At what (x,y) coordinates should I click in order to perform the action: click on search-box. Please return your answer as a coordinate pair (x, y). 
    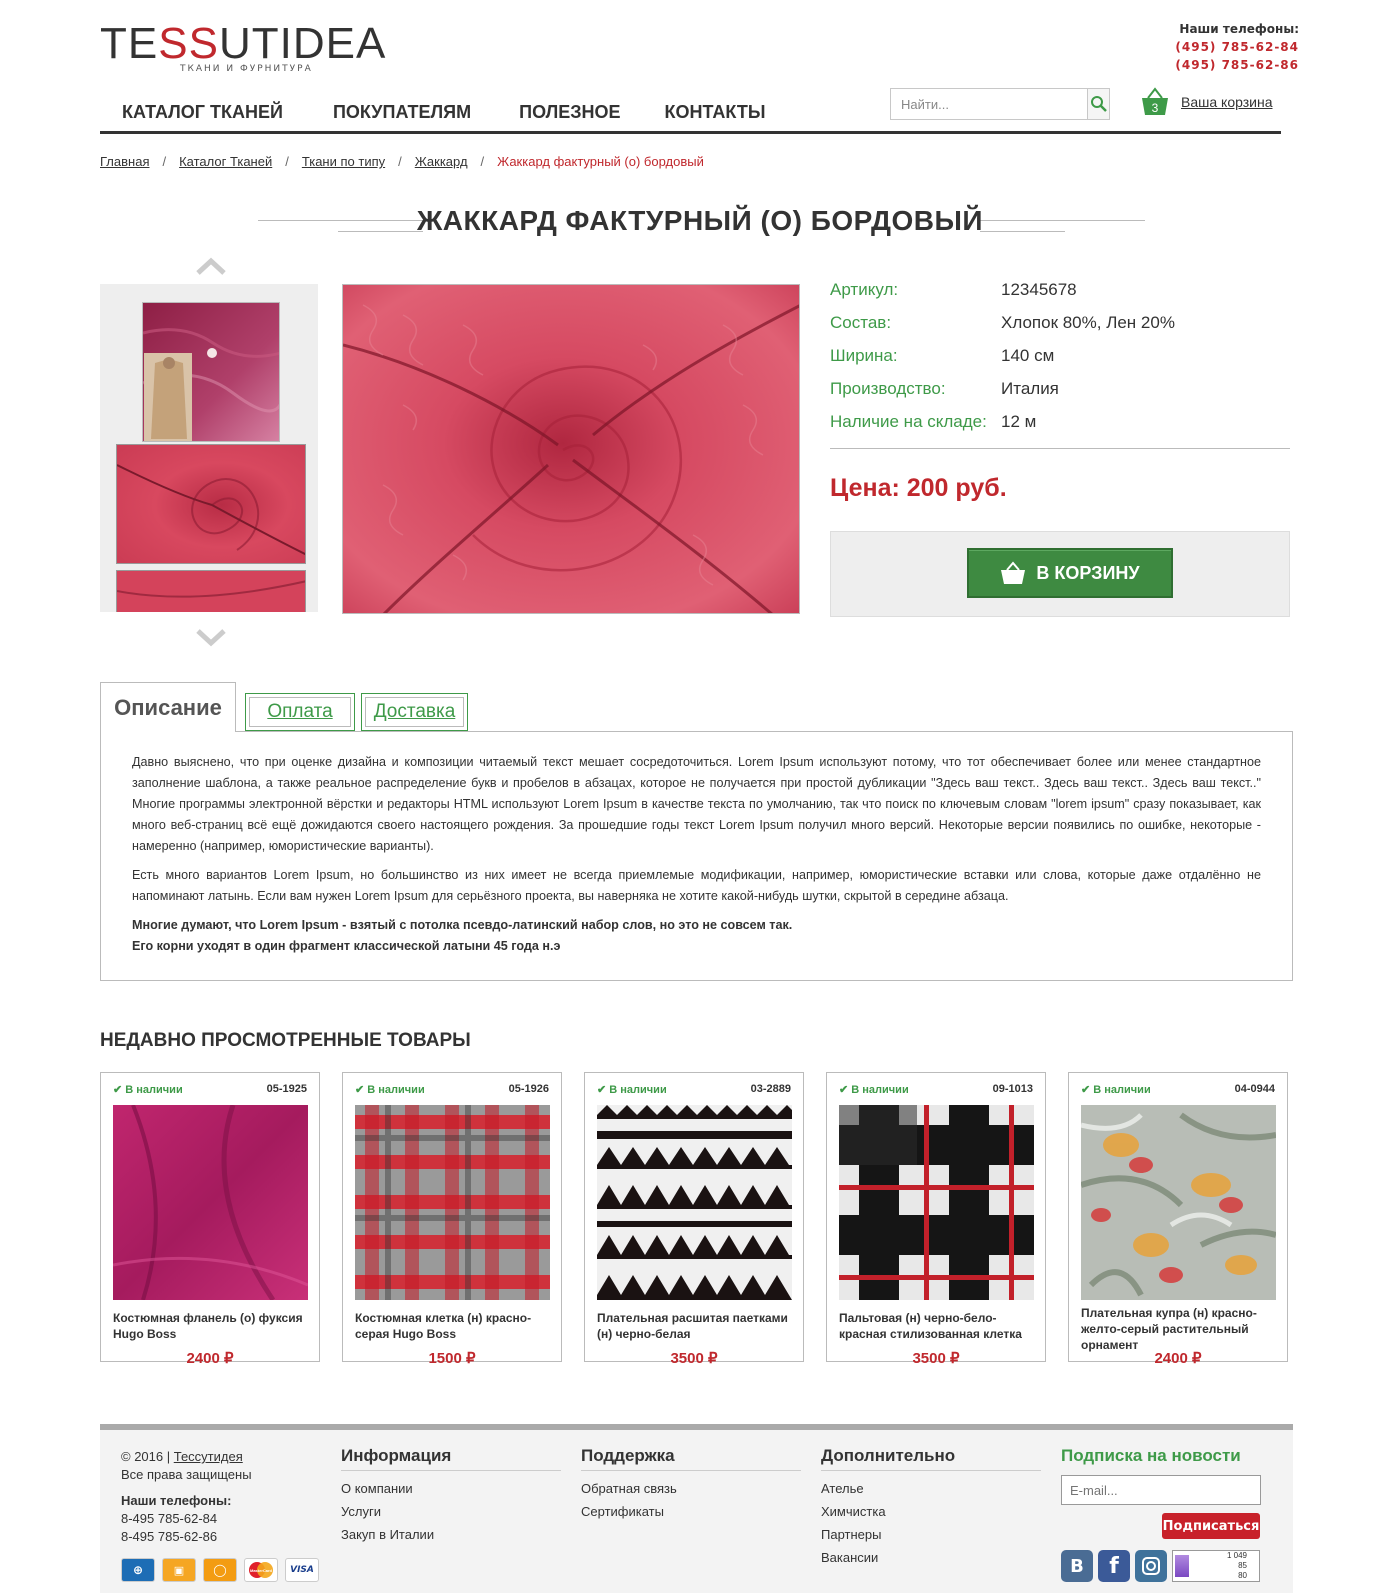
    Looking at the image, I should click on (1000, 104).